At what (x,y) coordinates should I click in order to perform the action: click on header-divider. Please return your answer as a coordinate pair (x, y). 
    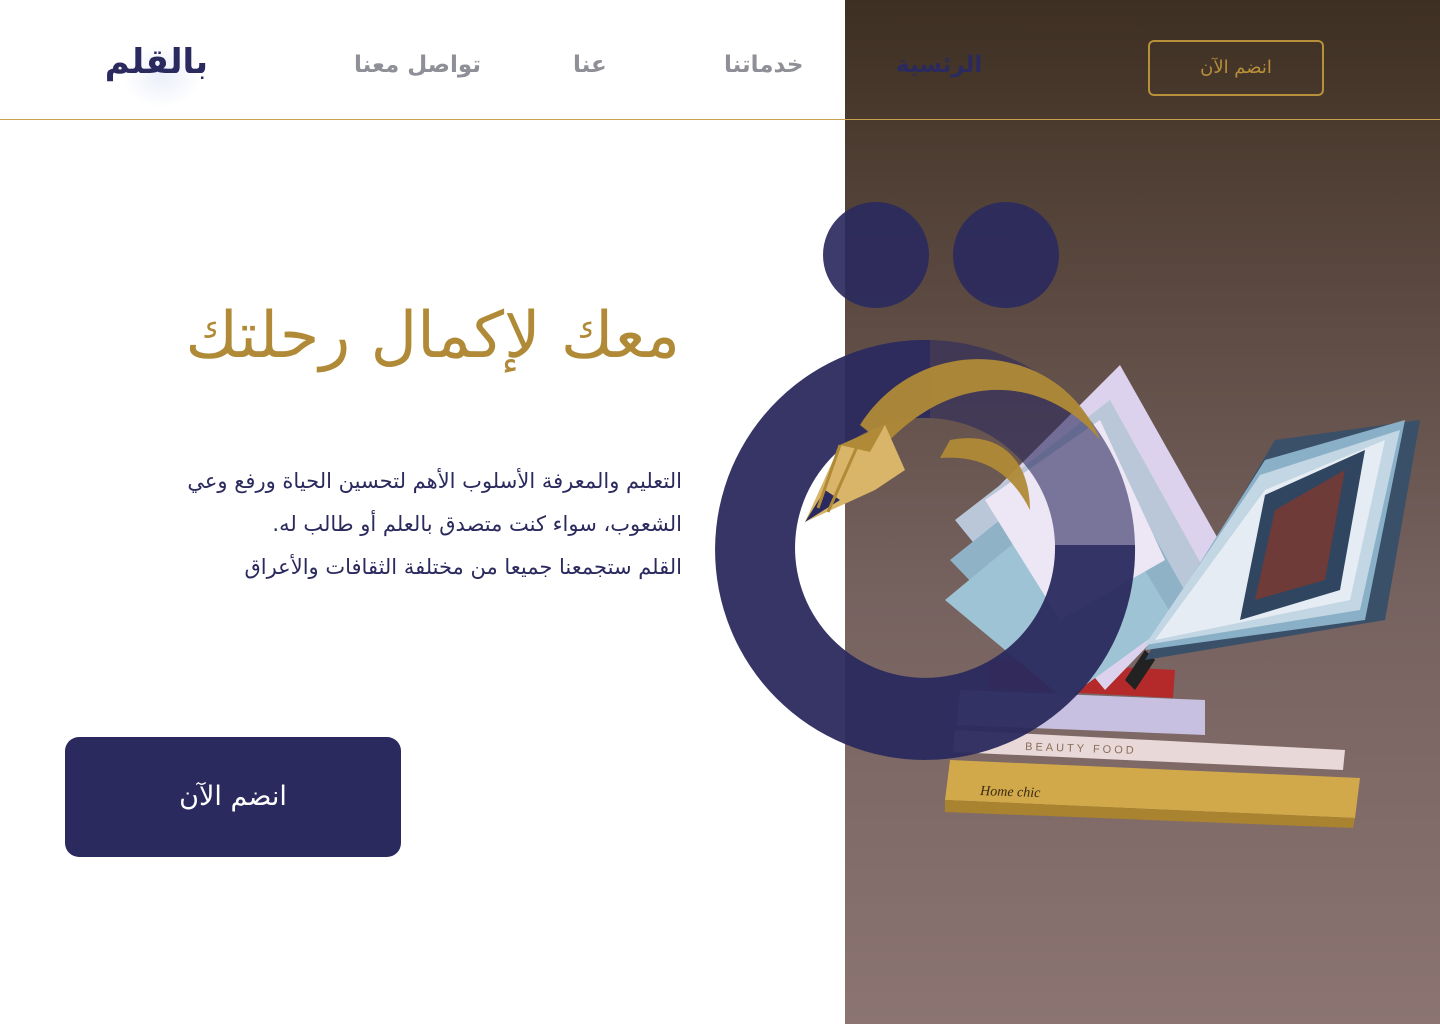
    Looking at the image, I should click on (720, 119).